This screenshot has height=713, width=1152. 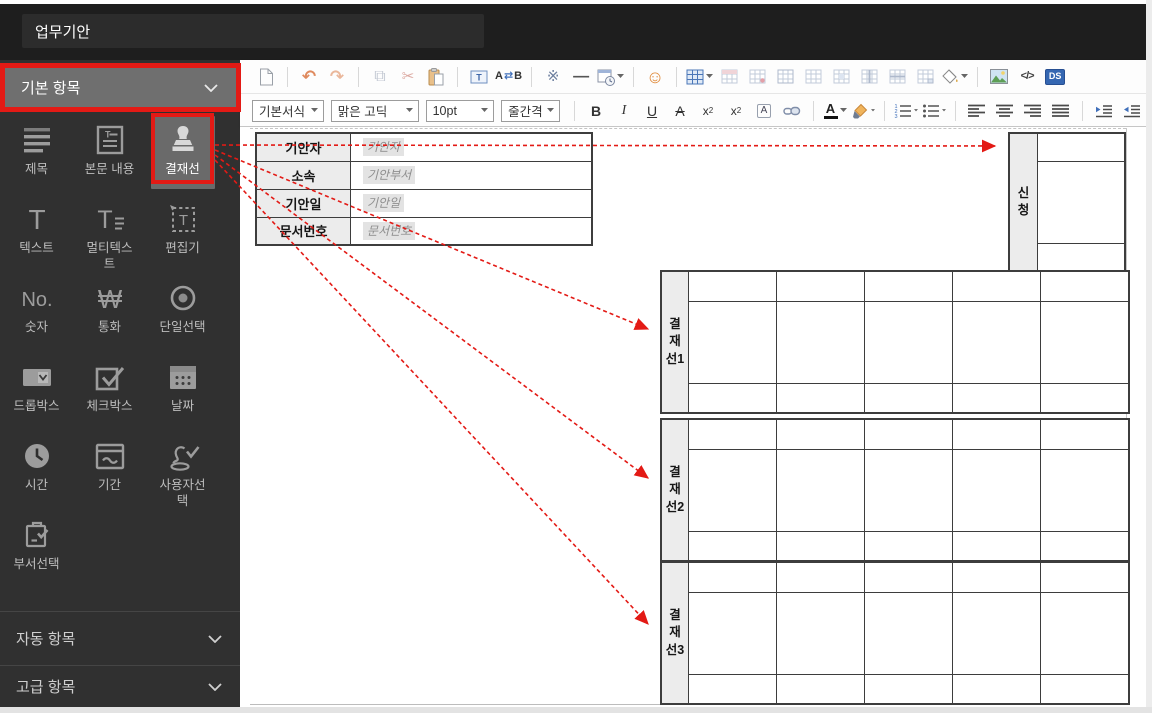 What do you see at coordinates (925, 77) in the screenshot?
I see `cell-properties-button` at bounding box center [925, 77].